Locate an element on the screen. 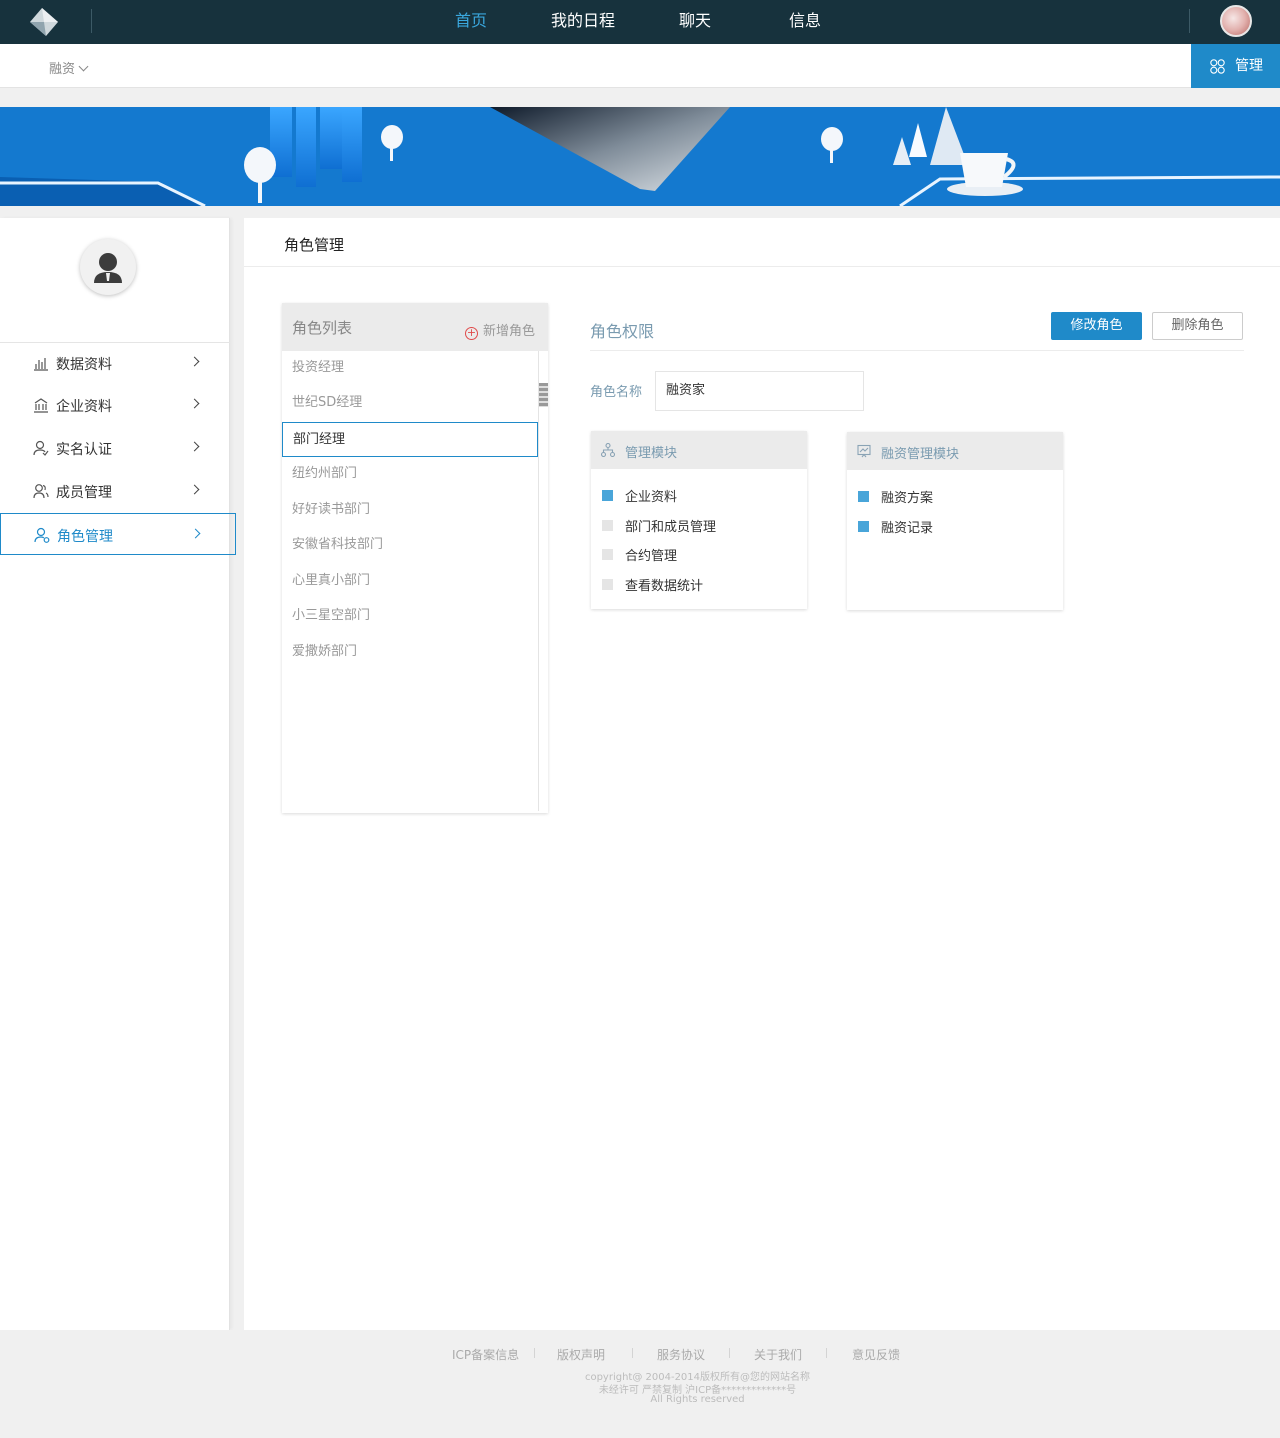  chart-board-icon is located at coordinates (864, 451).